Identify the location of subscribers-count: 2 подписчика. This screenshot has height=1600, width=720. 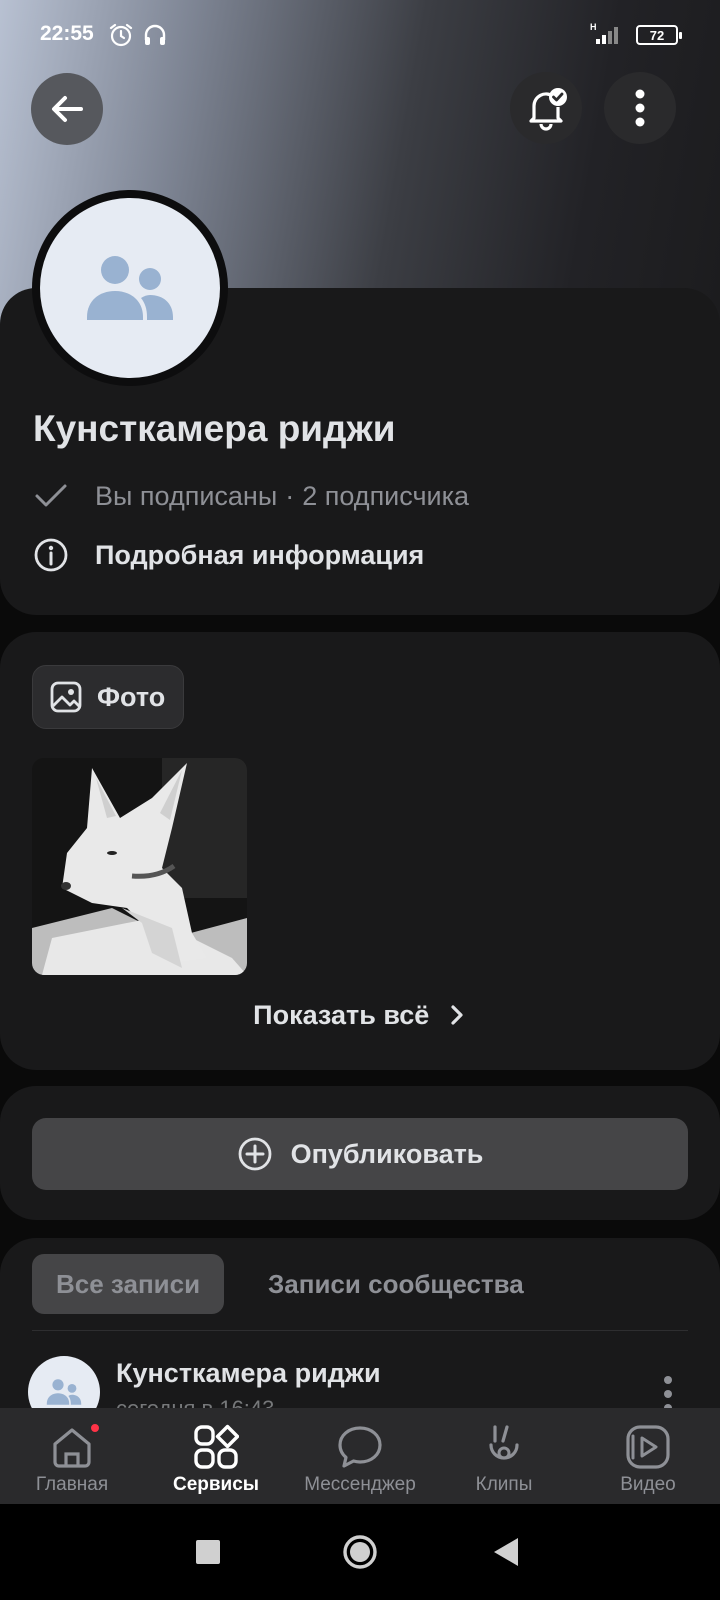
(385, 496).